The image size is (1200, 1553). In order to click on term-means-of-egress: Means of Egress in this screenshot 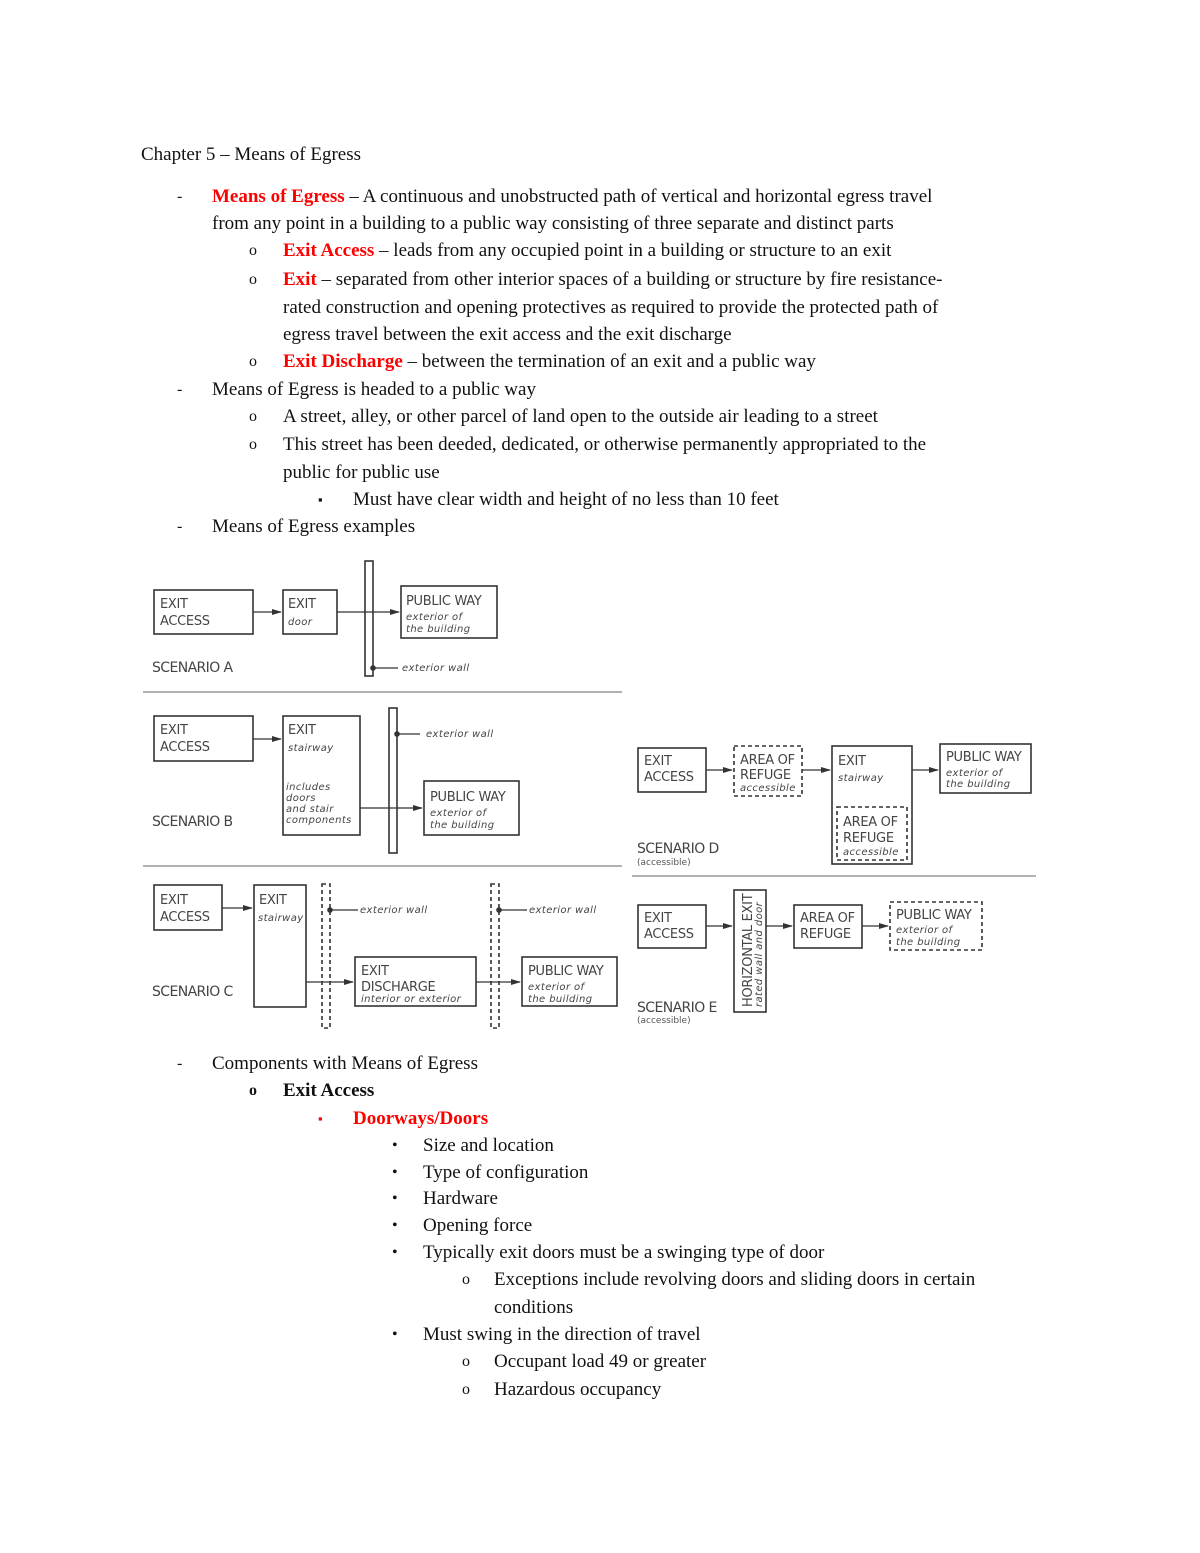, I will do `click(278, 196)`.